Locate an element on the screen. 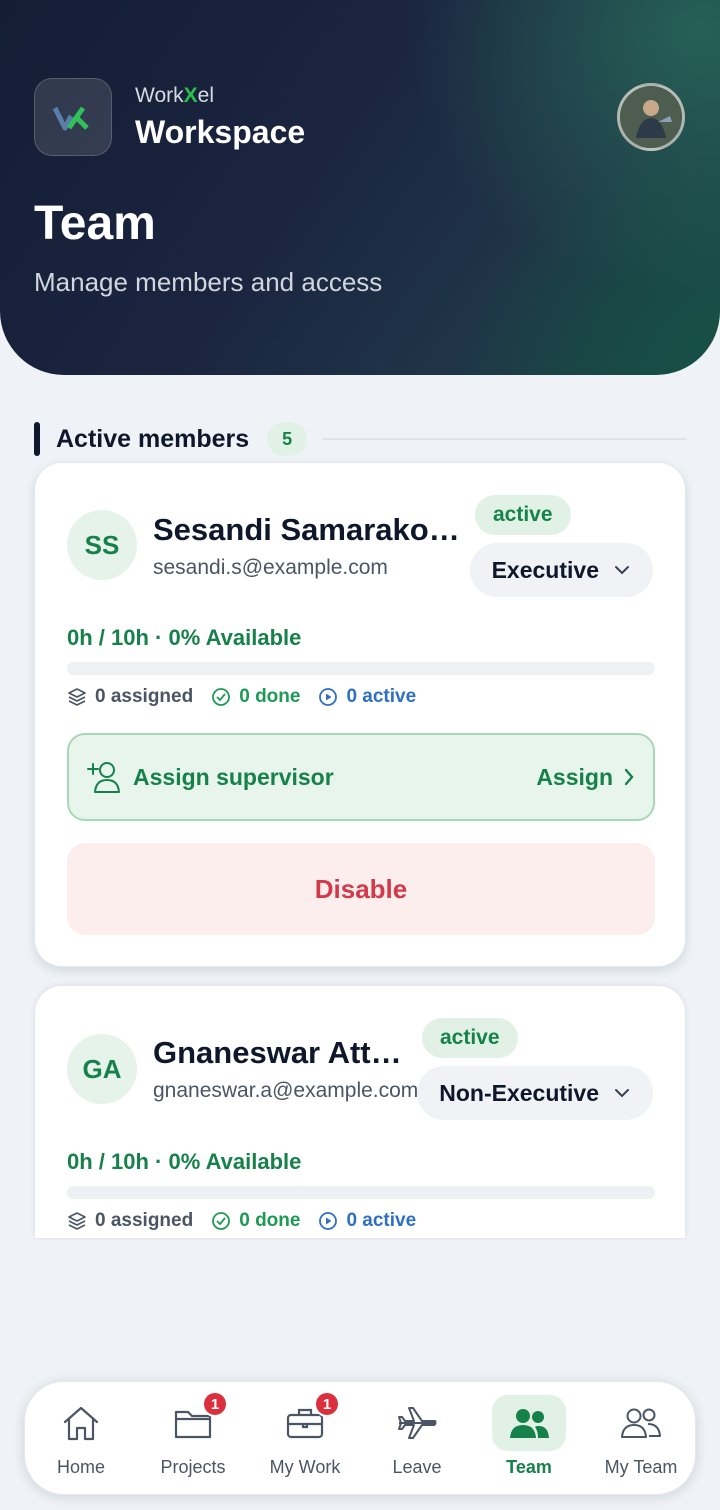 The image size is (720, 1510). member-initials-avatar: GA is located at coordinates (102, 1069).